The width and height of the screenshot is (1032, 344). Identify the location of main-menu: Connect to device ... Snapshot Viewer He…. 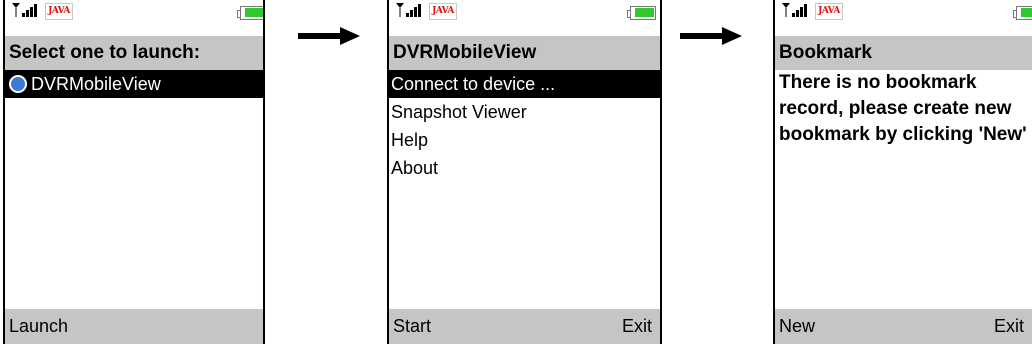
(524, 126).